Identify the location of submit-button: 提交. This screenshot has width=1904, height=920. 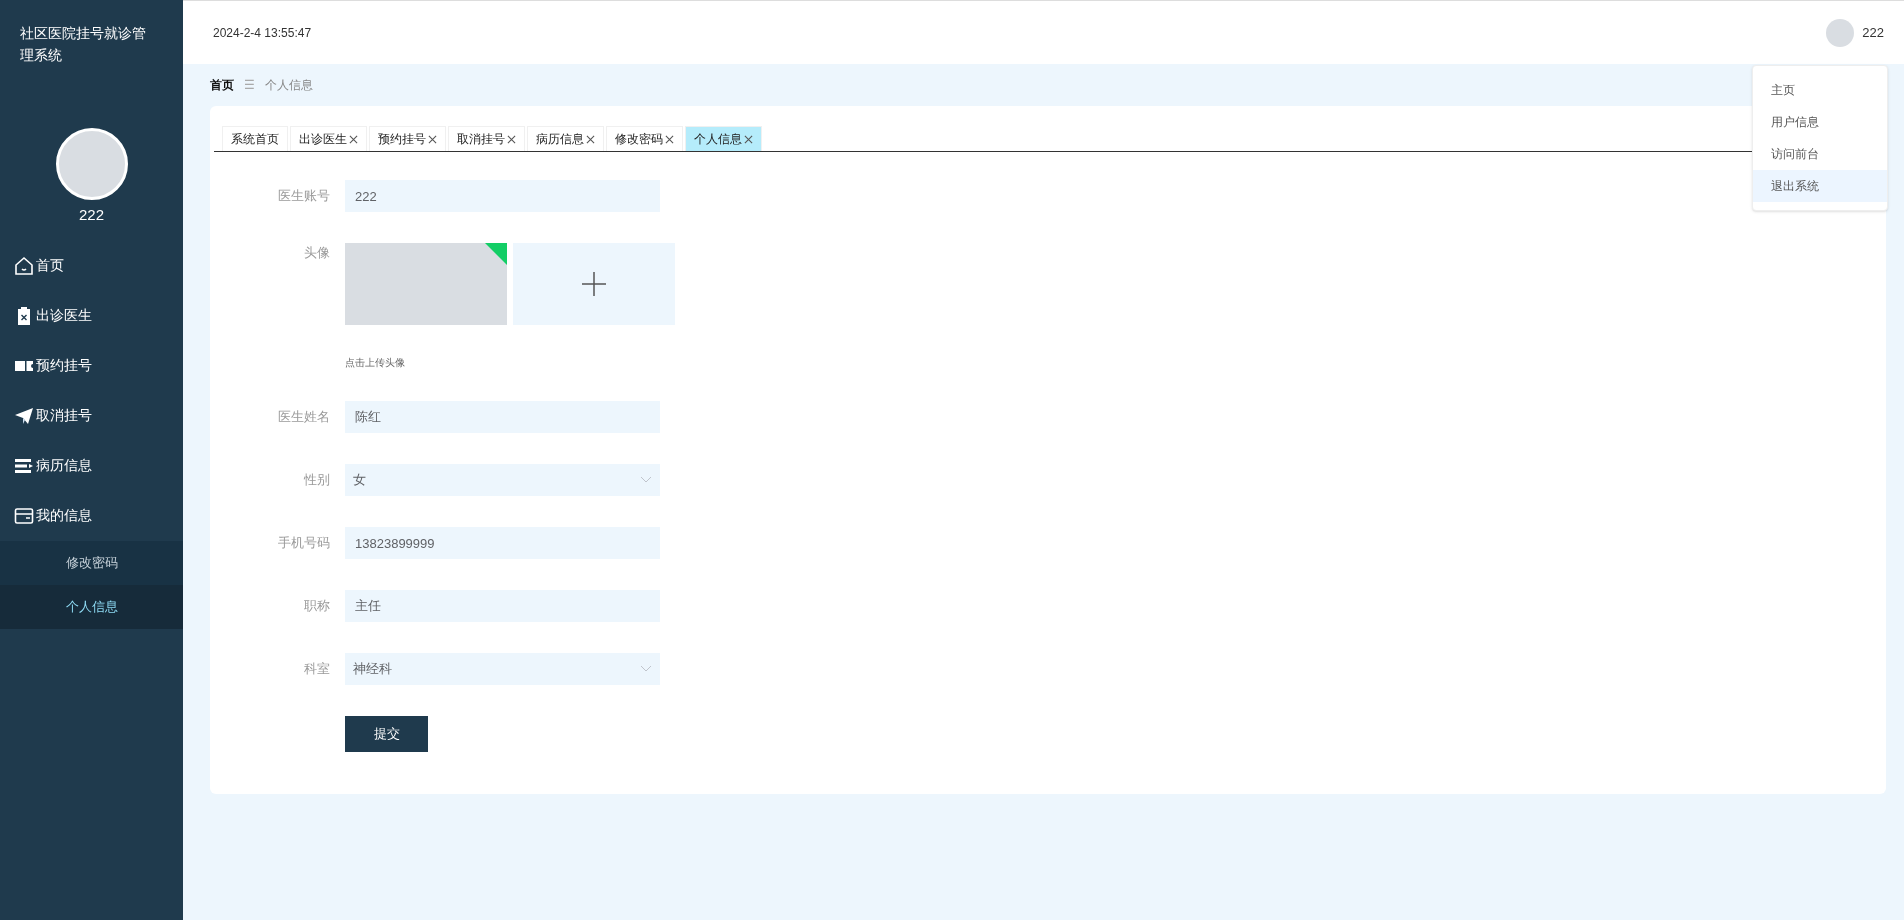
(386, 734).